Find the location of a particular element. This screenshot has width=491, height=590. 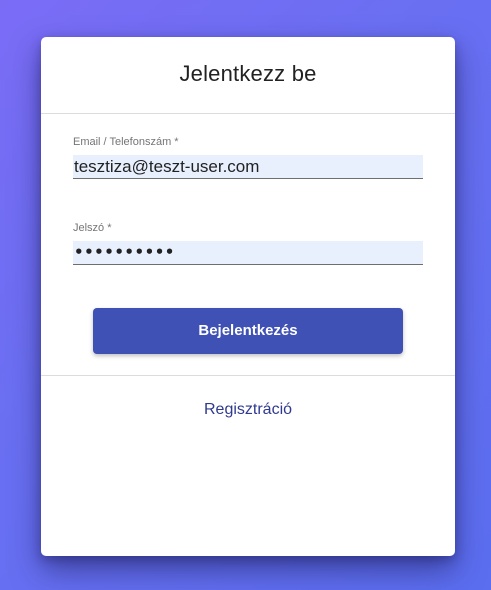

password-input: •••••••••• is located at coordinates (248, 253).